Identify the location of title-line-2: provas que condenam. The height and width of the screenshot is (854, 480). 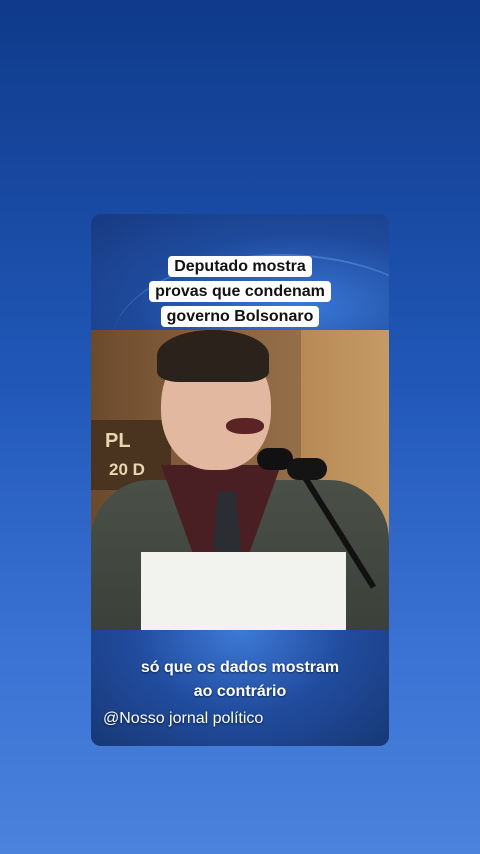
(240, 291).